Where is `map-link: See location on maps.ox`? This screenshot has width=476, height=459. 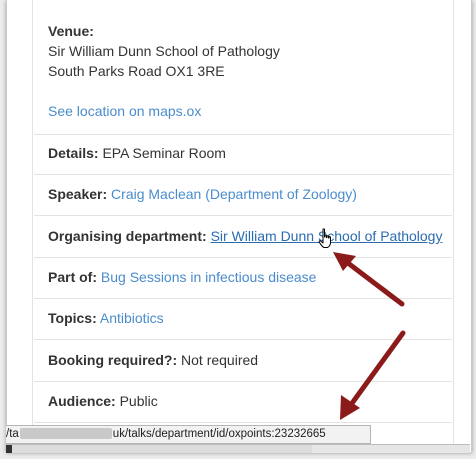 map-link: See location on maps.ox is located at coordinates (124, 111).